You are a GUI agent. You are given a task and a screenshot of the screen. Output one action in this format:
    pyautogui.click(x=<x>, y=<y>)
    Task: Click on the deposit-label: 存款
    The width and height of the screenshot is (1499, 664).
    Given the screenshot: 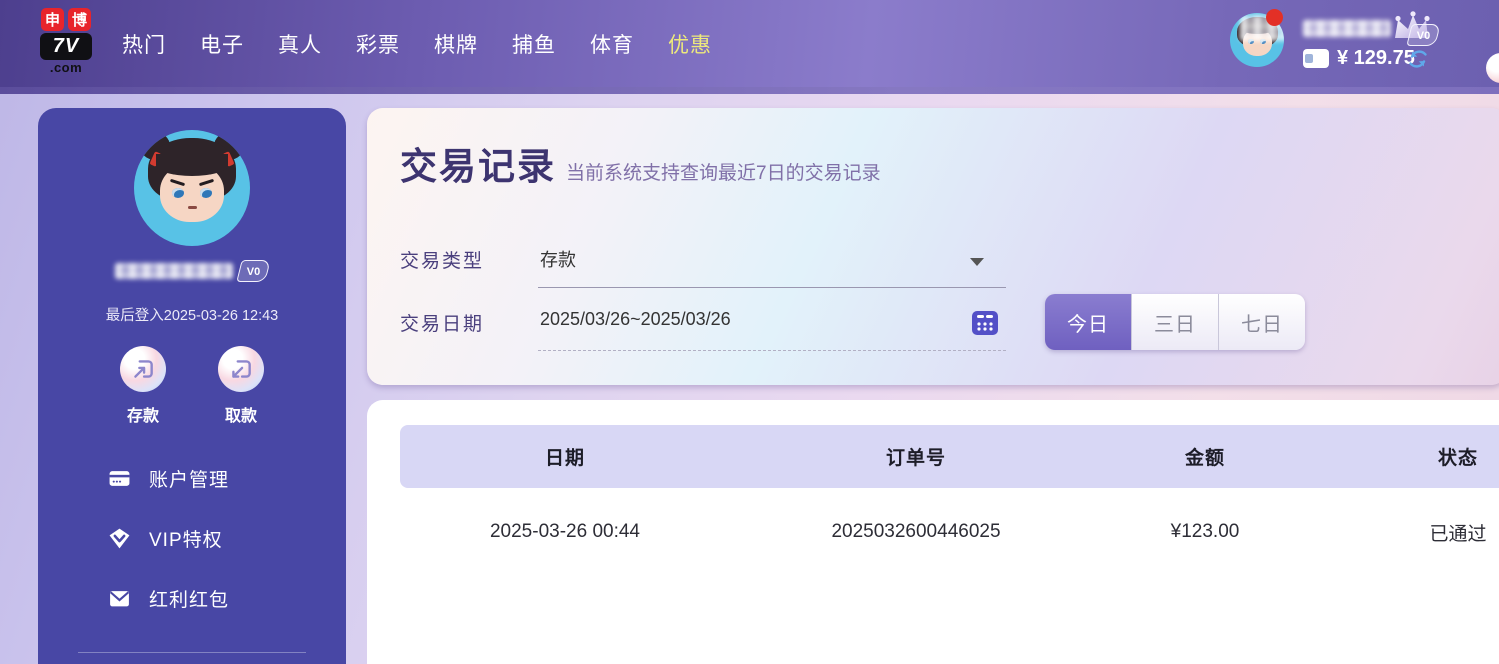 What is the action you would take?
    pyautogui.click(x=142, y=416)
    